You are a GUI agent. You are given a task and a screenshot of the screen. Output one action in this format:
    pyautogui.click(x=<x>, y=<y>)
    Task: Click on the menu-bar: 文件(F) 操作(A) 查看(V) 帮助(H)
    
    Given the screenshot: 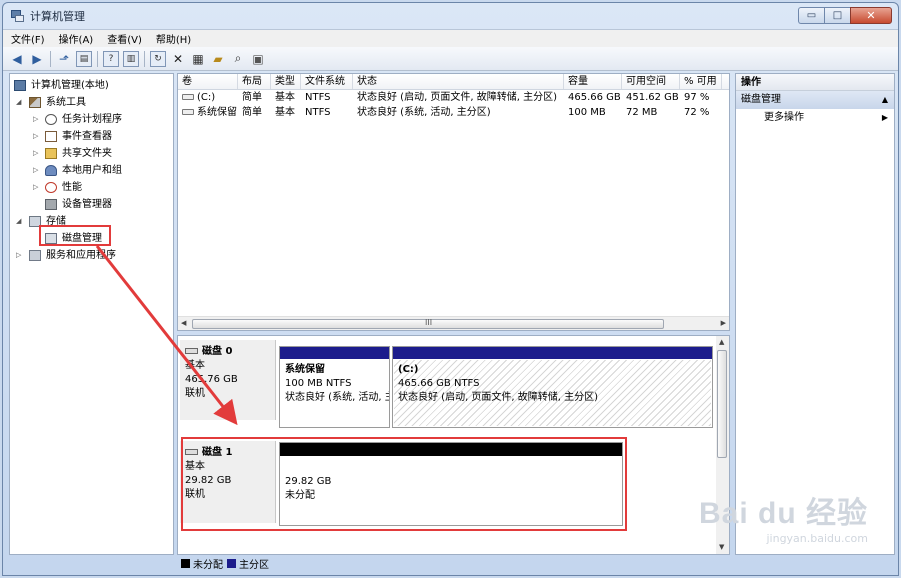 What is the action you would take?
    pyautogui.click(x=450, y=38)
    